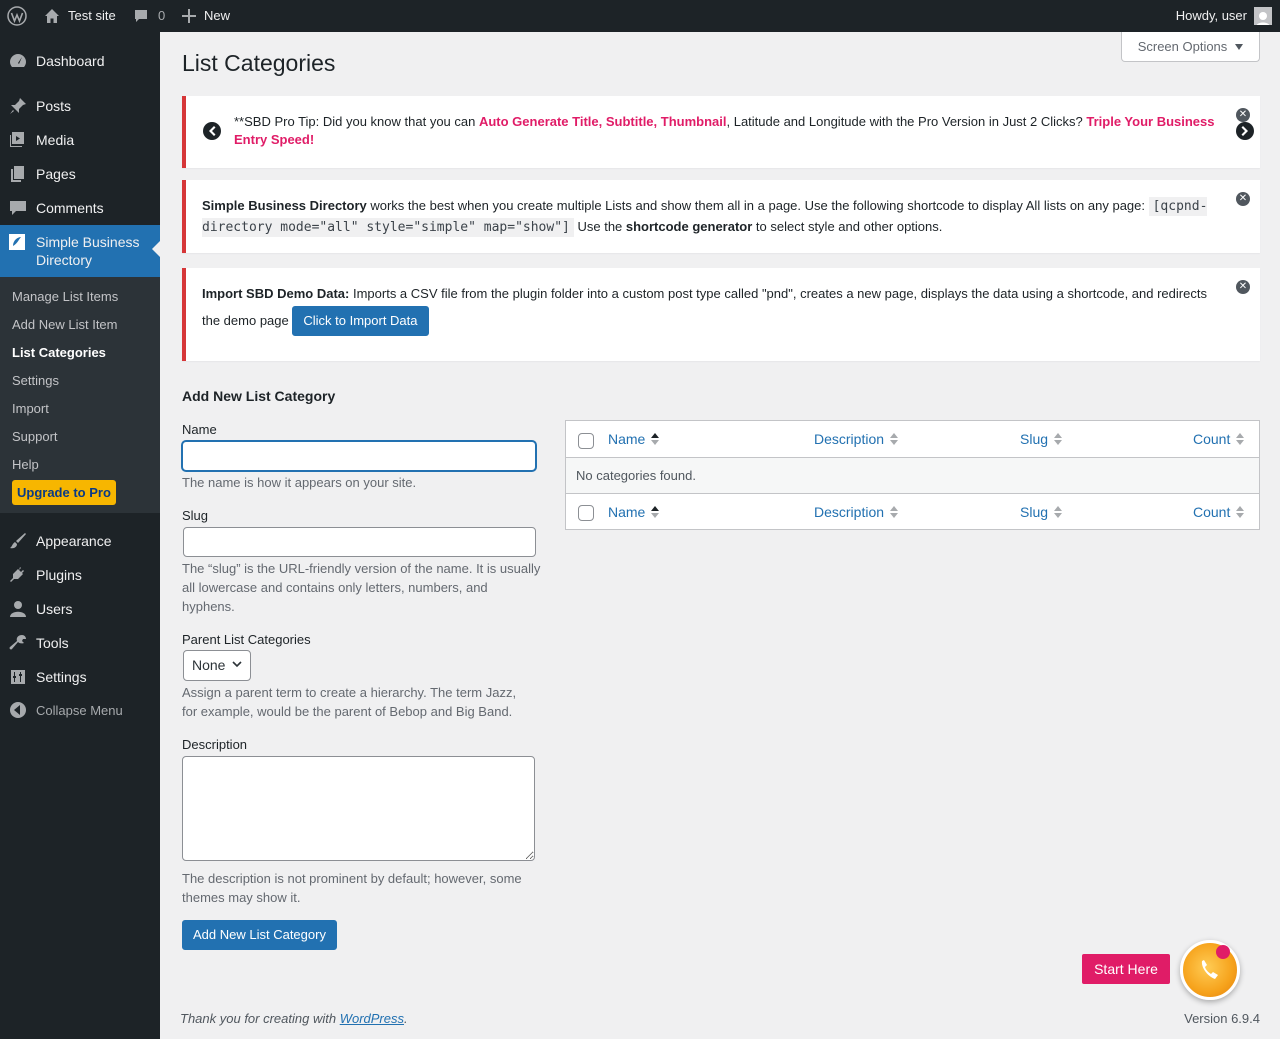 This screenshot has width=1280, height=1039. Describe the element at coordinates (1239, 46) in the screenshot. I see `caret-down-icon` at that location.